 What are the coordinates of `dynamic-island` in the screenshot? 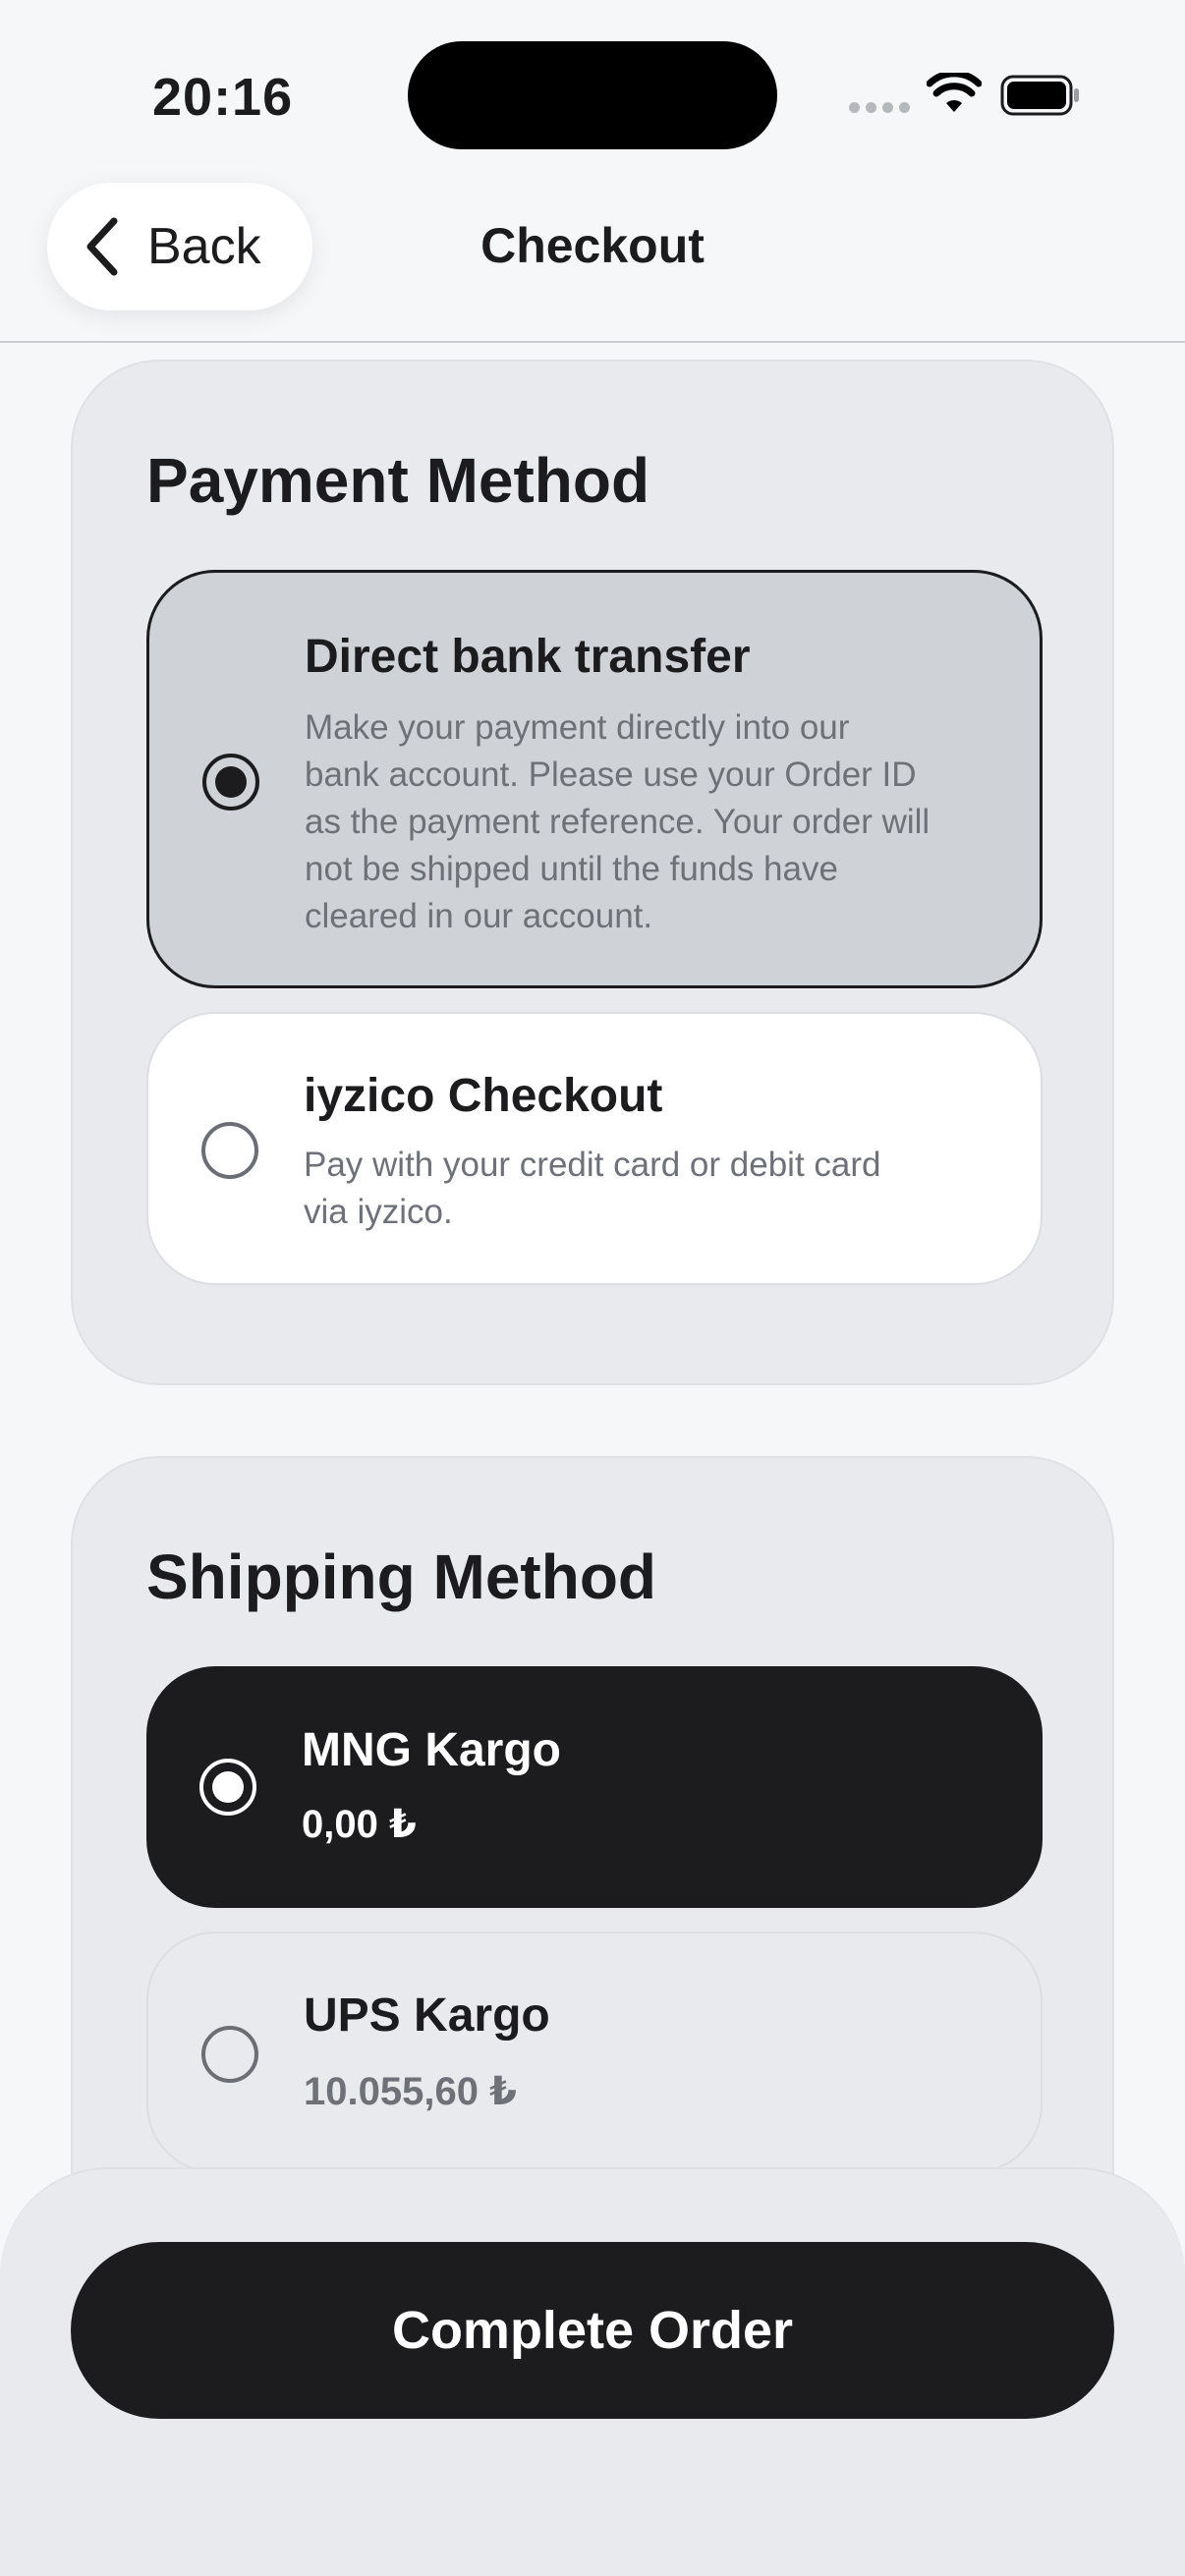 It's located at (592, 95).